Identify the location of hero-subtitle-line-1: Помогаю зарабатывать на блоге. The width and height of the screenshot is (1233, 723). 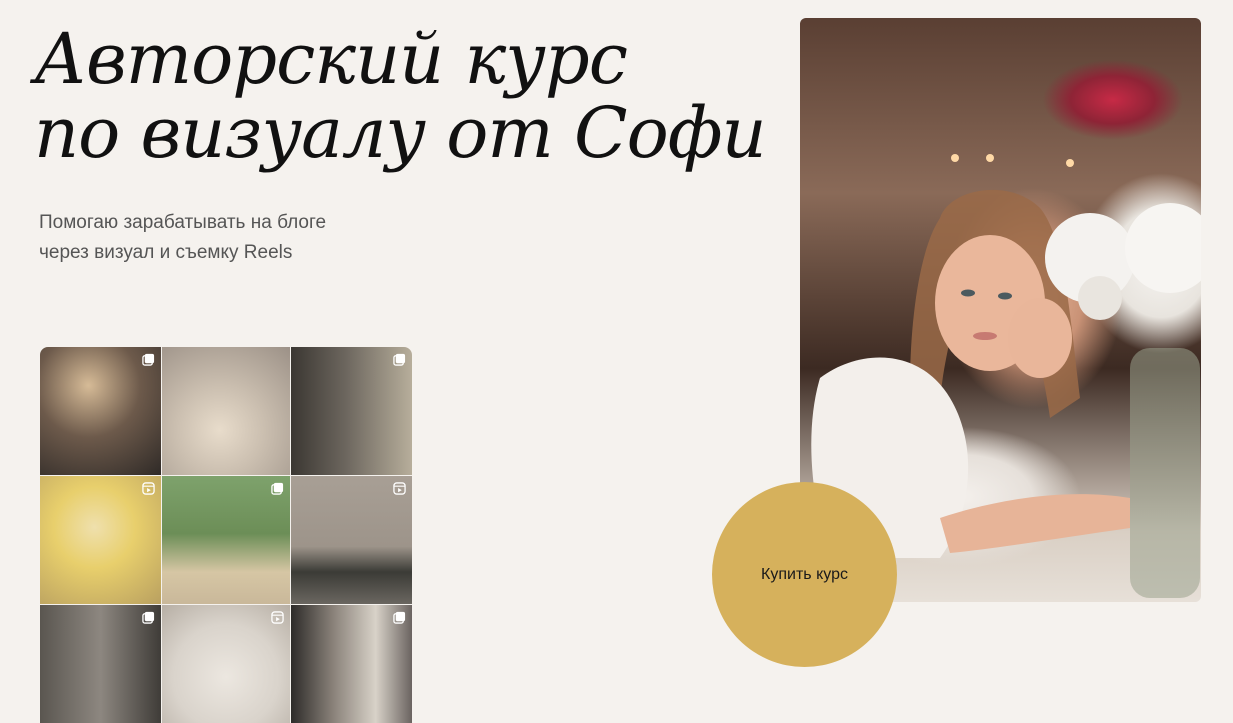
(183, 222).